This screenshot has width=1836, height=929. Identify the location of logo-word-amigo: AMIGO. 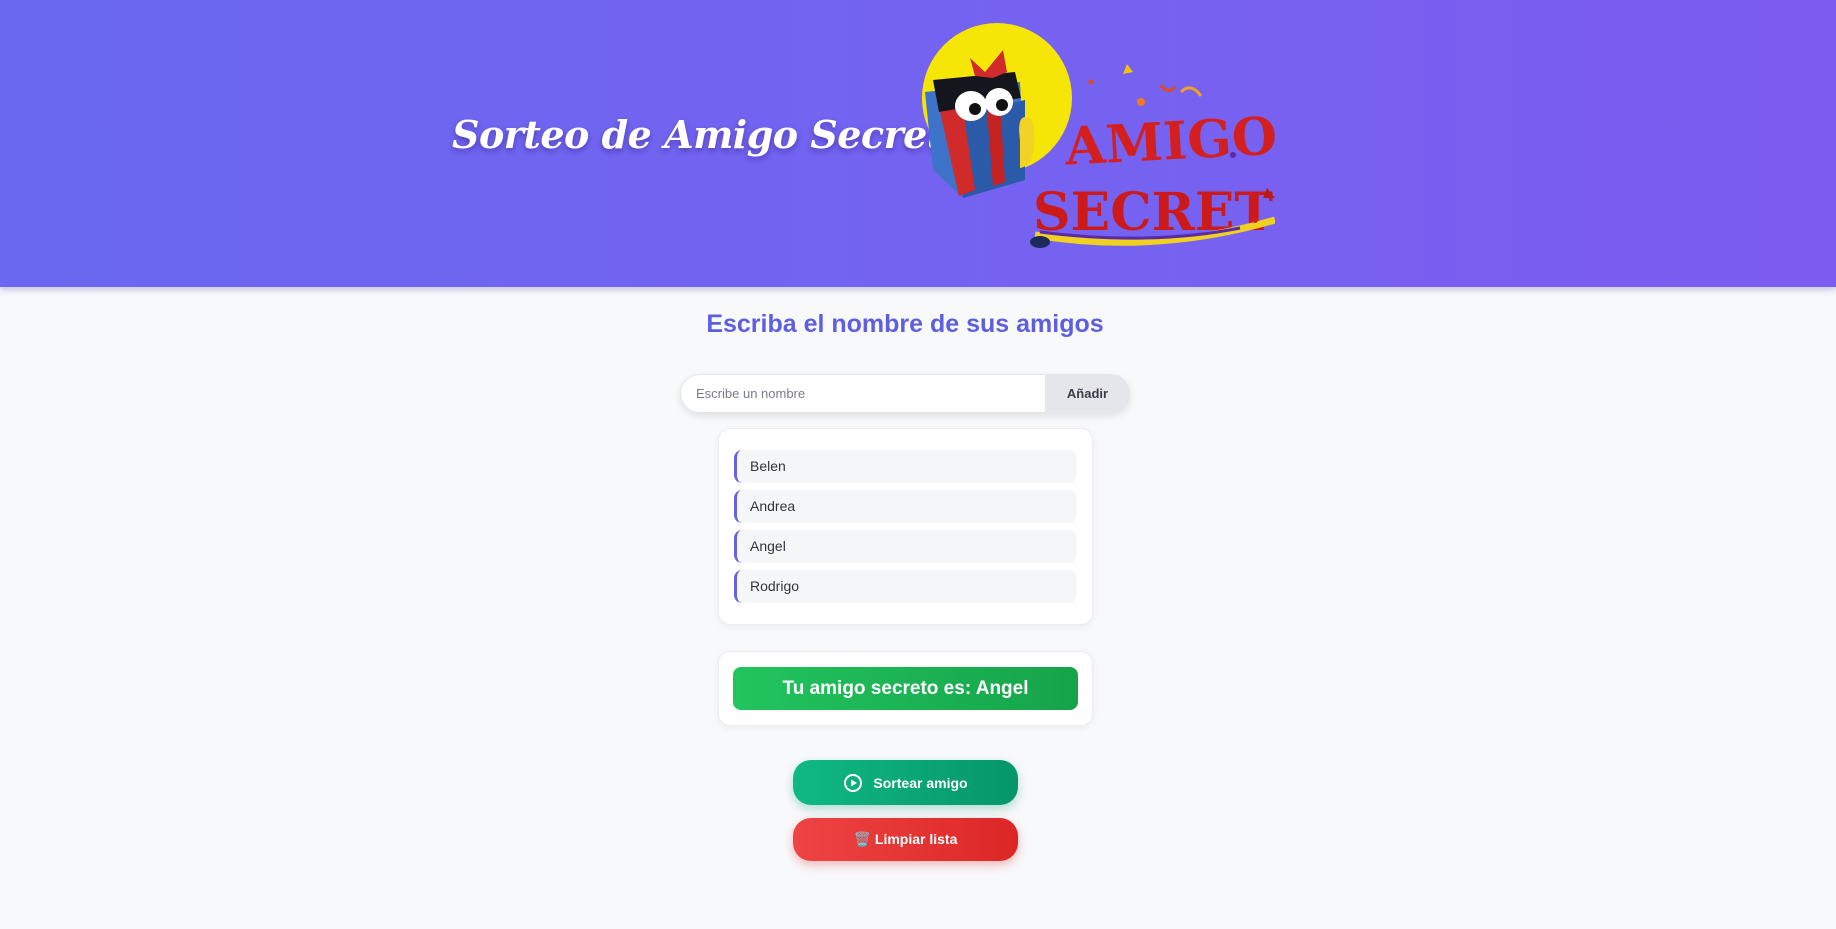
(1169, 142).